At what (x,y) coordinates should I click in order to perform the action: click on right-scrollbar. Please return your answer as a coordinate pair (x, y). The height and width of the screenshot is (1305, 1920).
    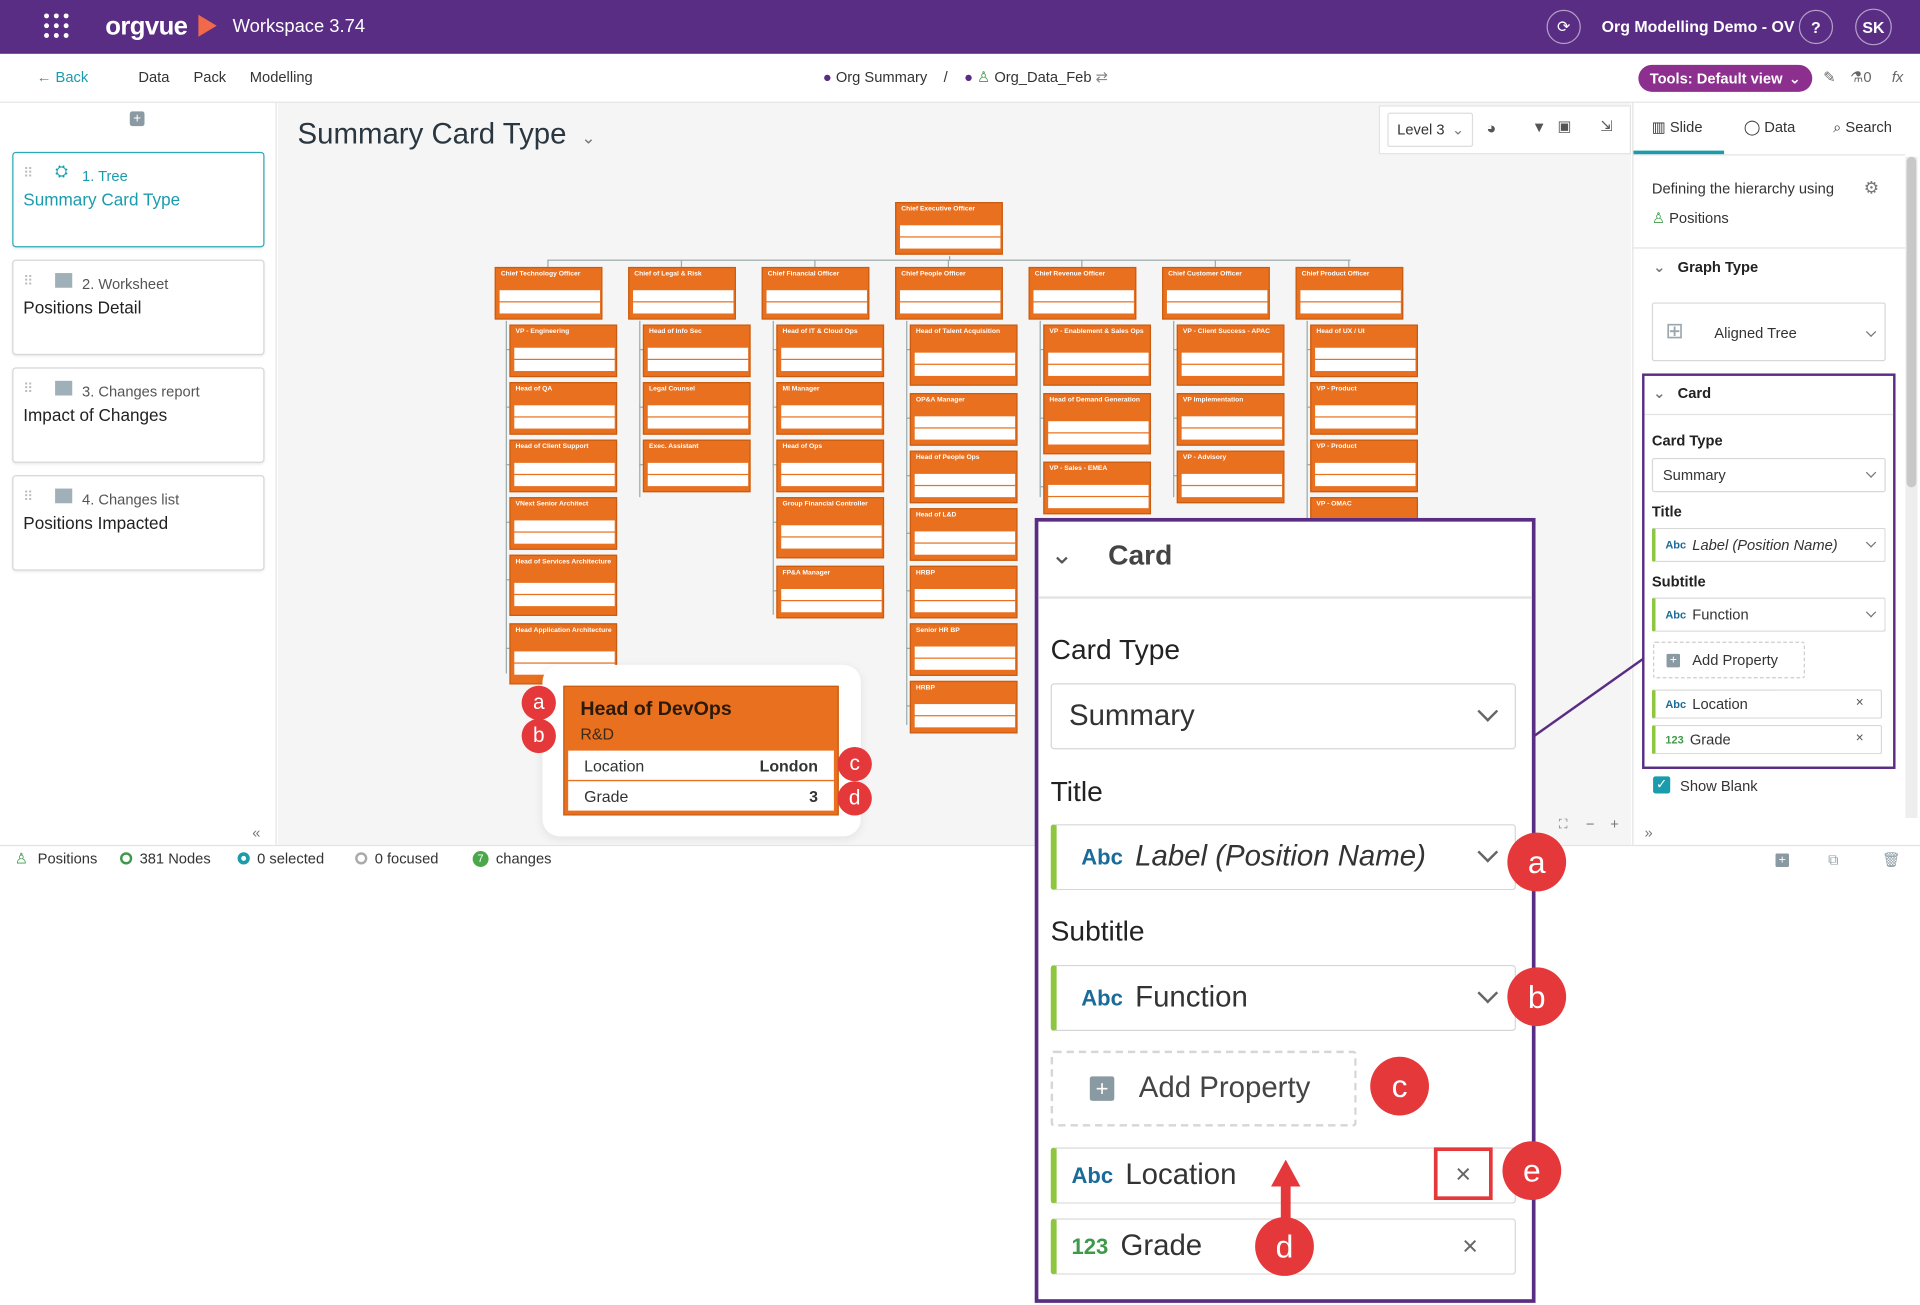
    Looking at the image, I should click on (1911, 487).